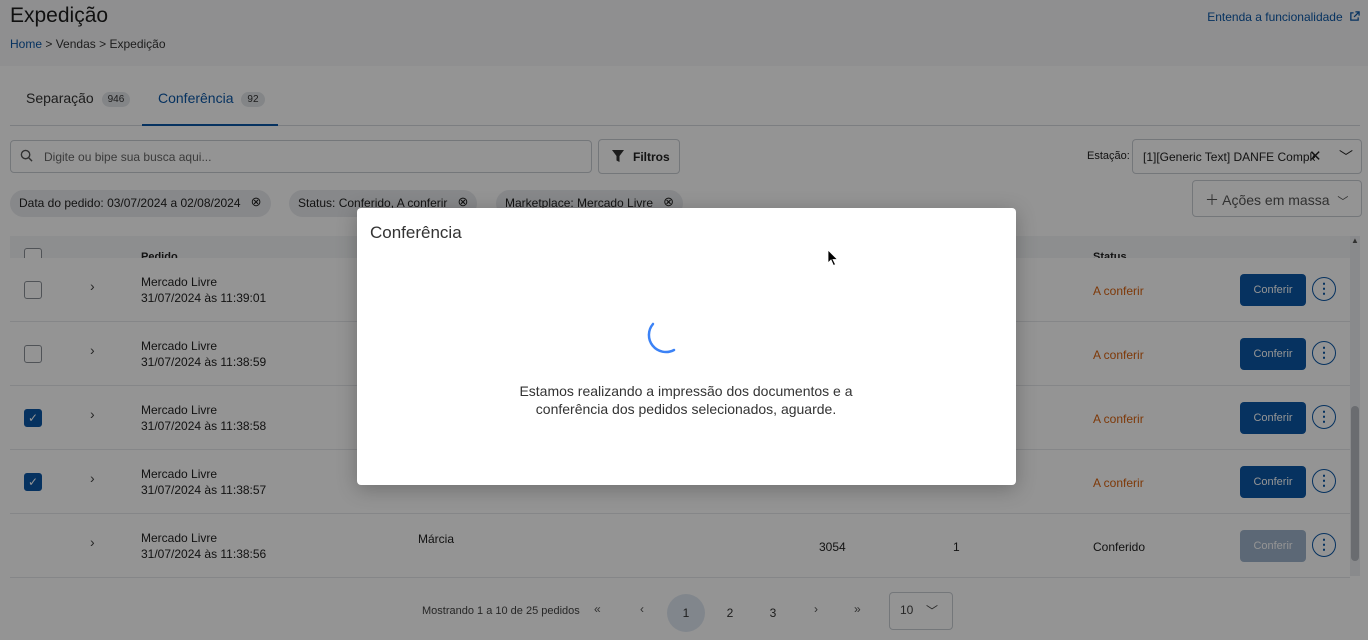 Image resolution: width=1368 pixels, height=640 pixels. What do you see at coordinates (661, 338) in the screenshot?
I see `loading-spinner-icon` at bounding box center [661, 338].